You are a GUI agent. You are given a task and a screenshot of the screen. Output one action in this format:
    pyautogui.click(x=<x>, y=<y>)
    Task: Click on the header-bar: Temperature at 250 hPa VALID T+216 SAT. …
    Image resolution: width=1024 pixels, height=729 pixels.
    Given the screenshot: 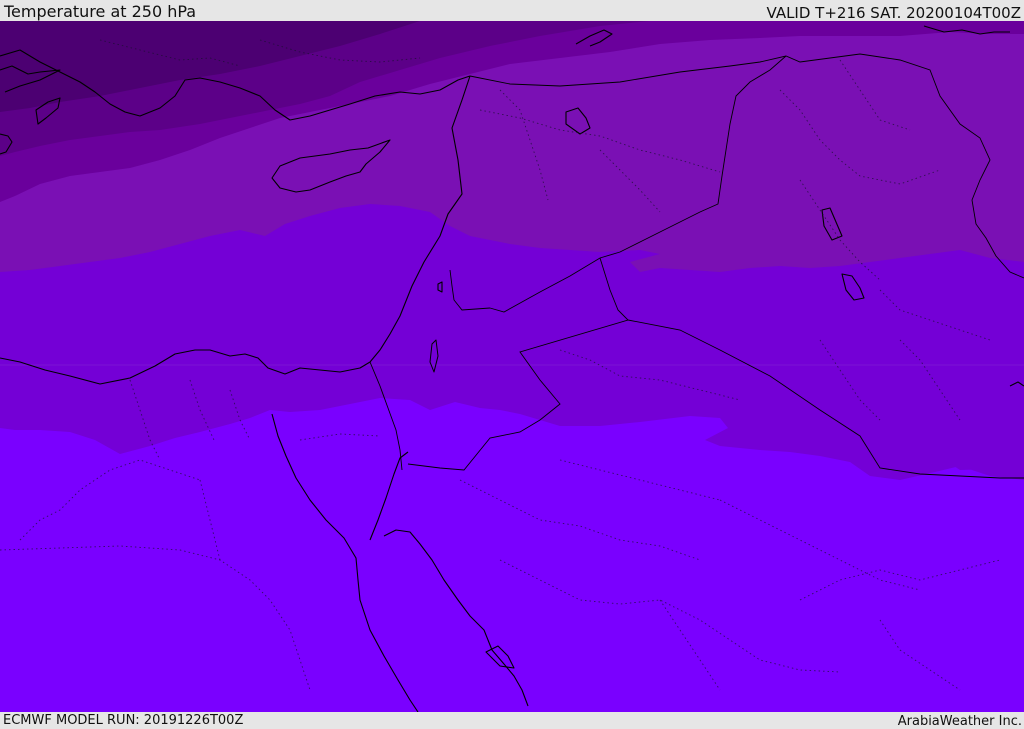 What is the action you would take?
    pyautogui.click(x=512, y=10)
    